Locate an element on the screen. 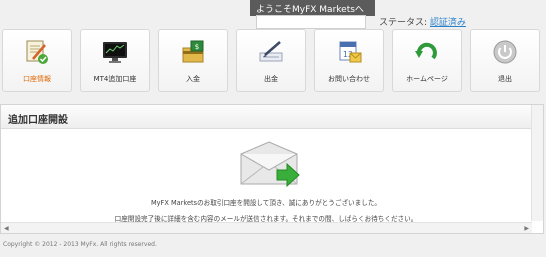 Image resolution: width=546 pixels, height=257 pixels. deposit-card-icon: $ is located at coordinates (193, 51).